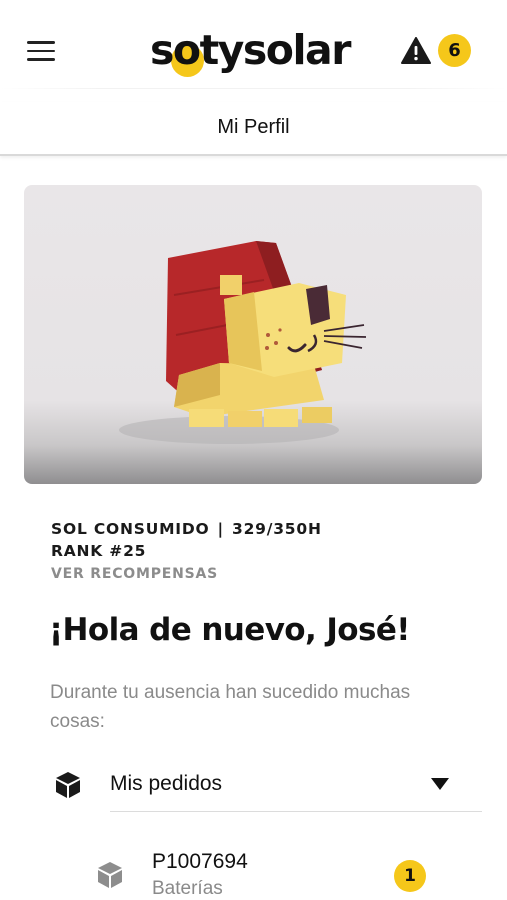  What do you see at coordinates (41, 51) in the screenshot?
I see `hamburger-menu-icon` at bounding box center [41, 51].